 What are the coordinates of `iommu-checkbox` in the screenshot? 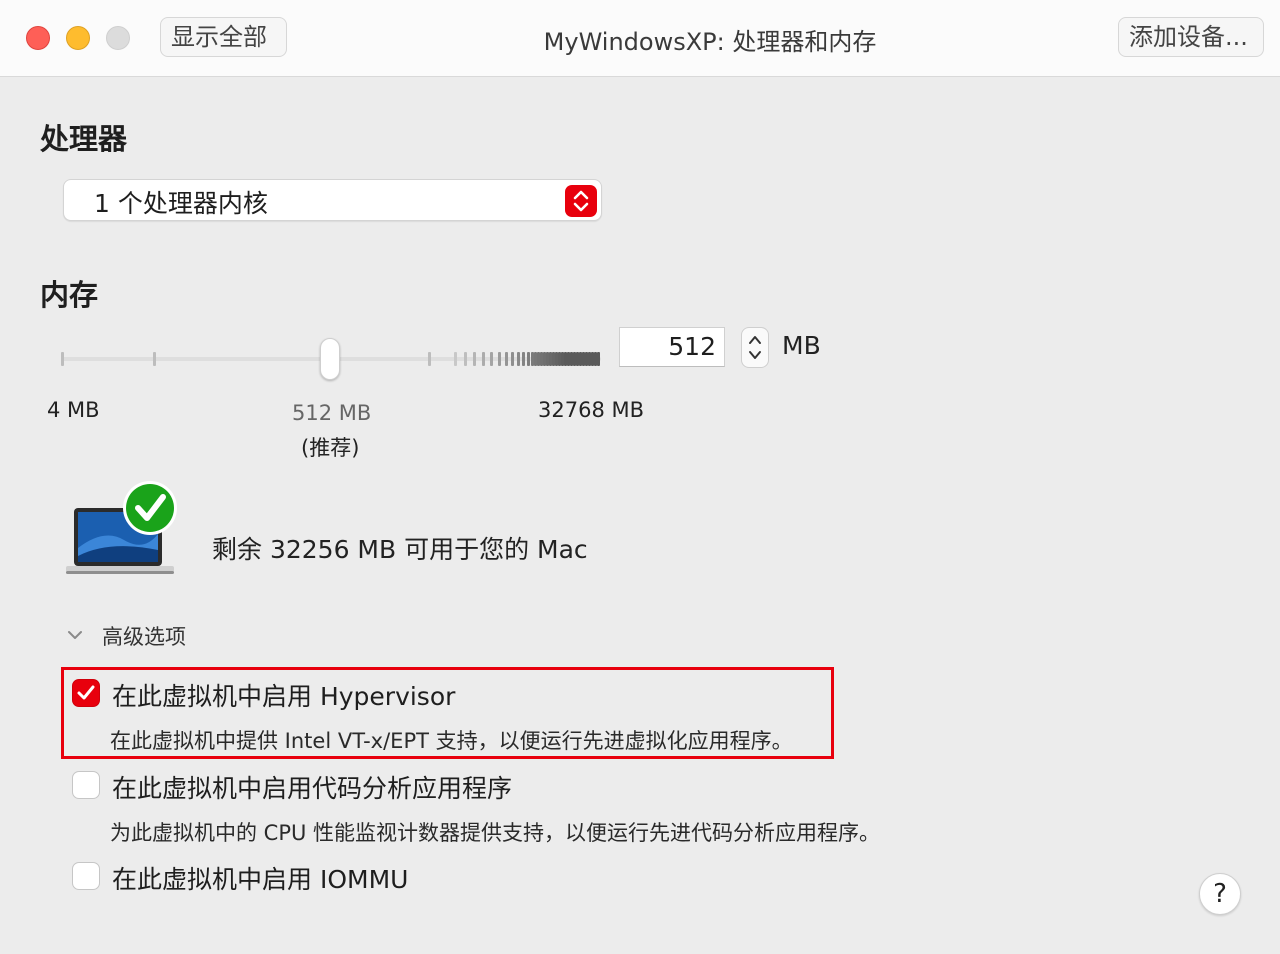 It's located at (86, 876).